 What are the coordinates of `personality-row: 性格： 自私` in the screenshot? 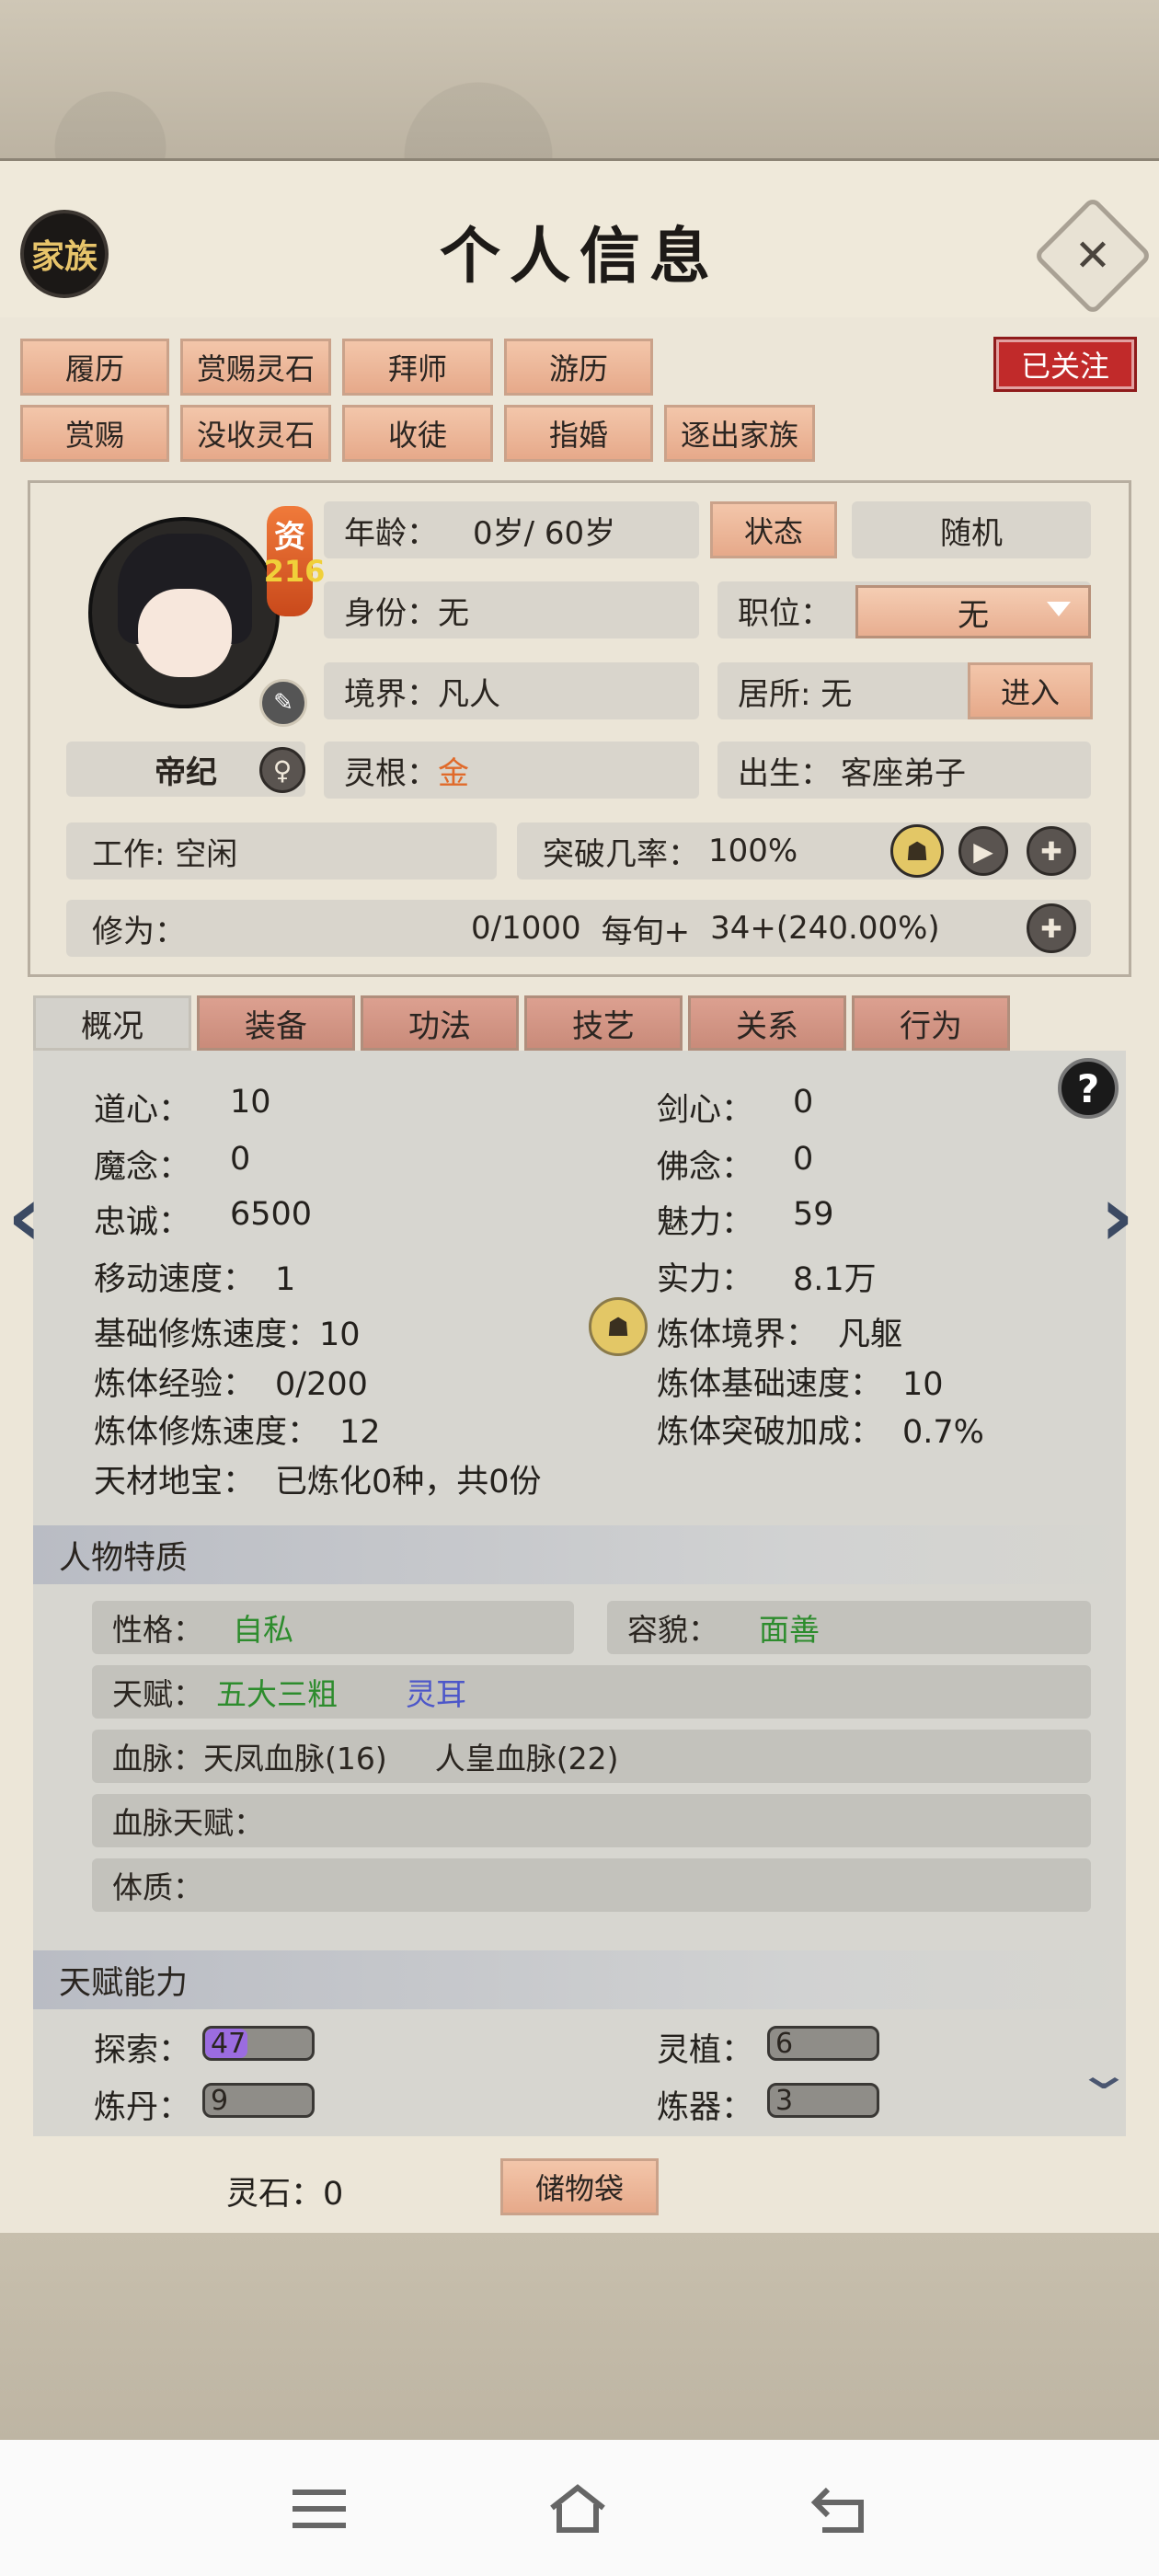 It's located at (333, 1627).